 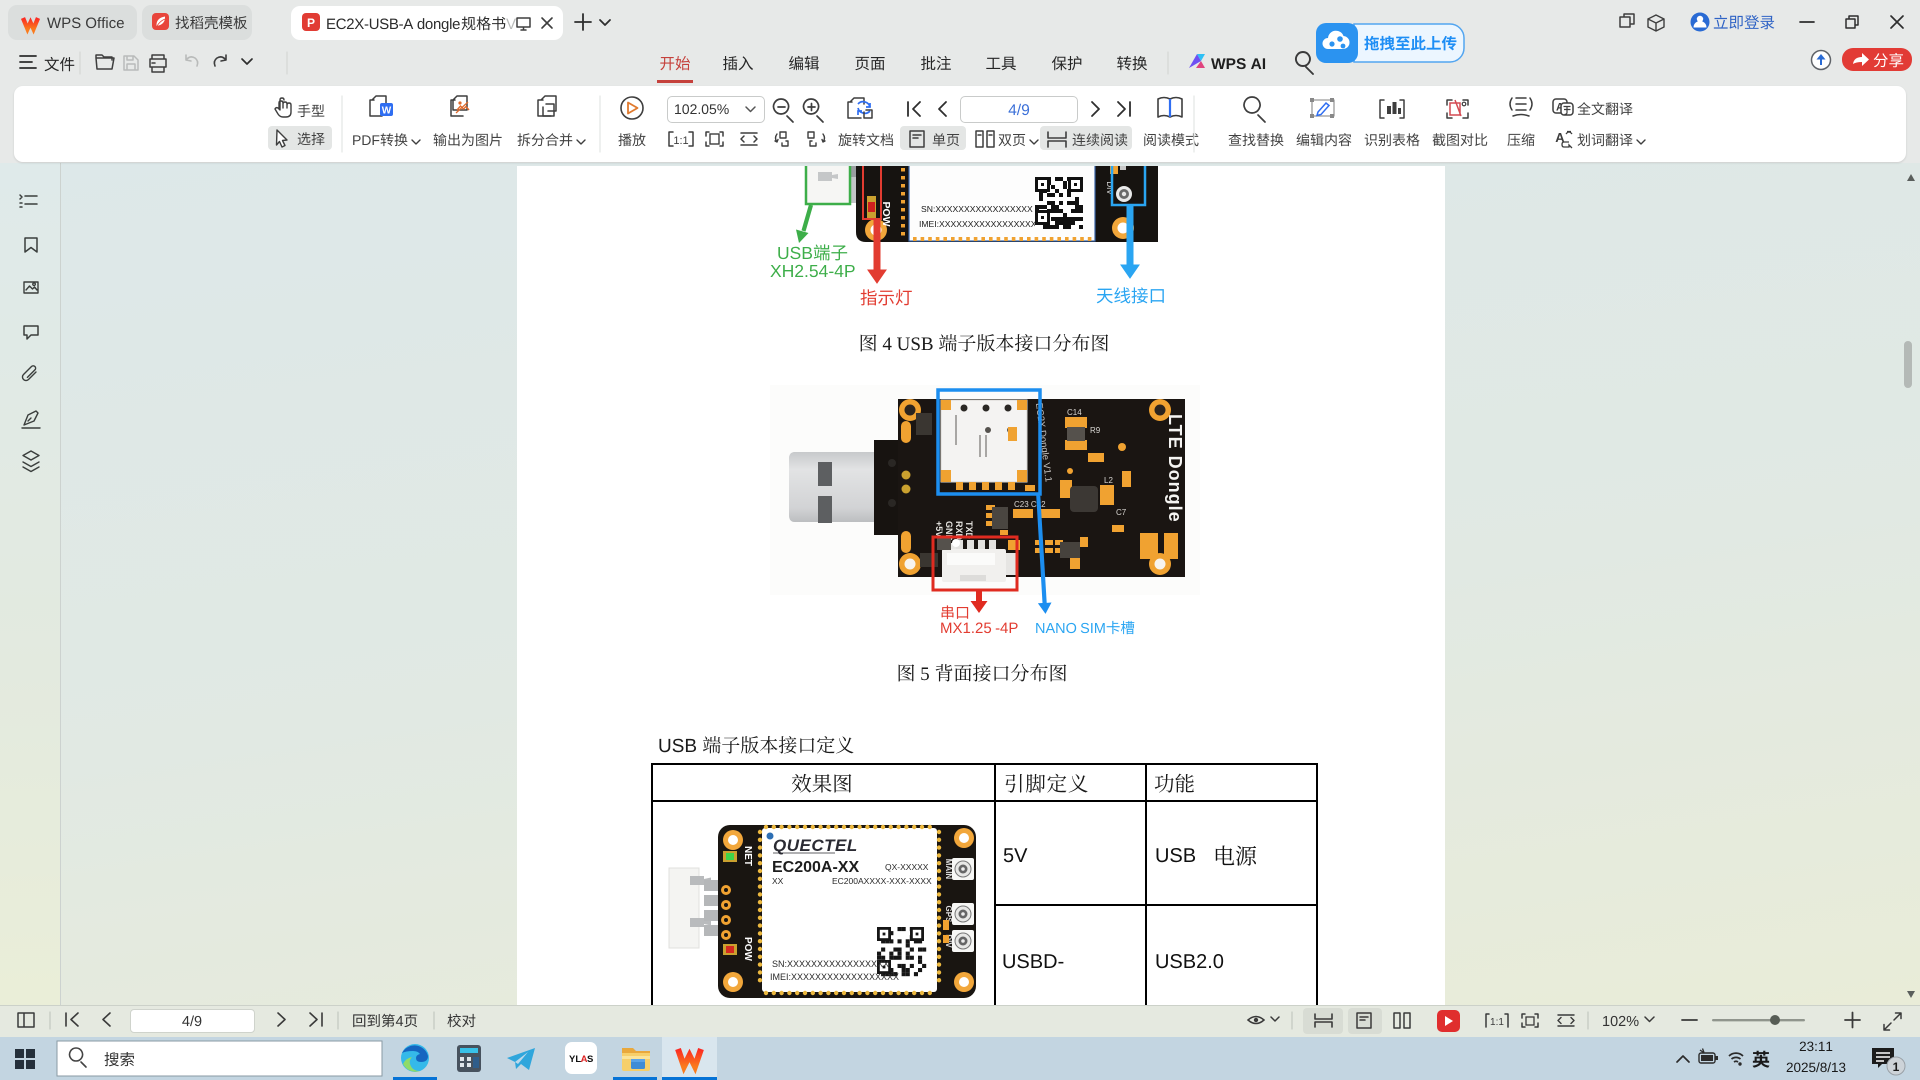 What do you see at coordinates (1896, 1067) in the screenshot?
I see `svg-text: 1` at bounding box center [1896, 1067].